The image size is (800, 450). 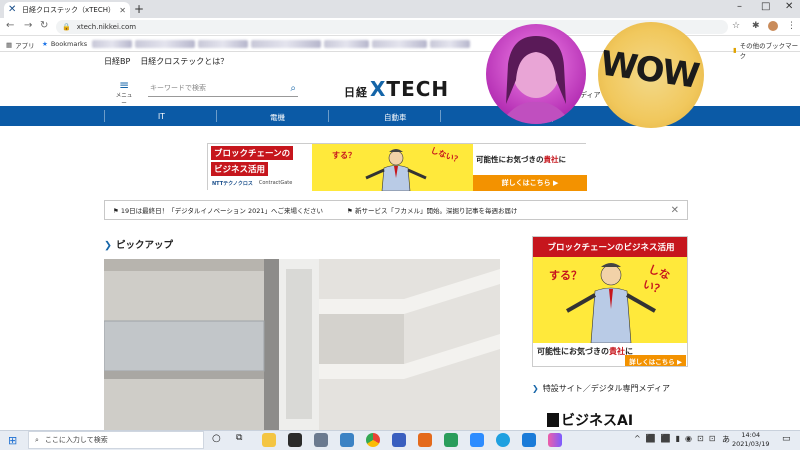 I want to click on banner-cta-area: 可能性にお気づきの貴社に 詳しくはこちら ▶, so click(x=530, y=167).